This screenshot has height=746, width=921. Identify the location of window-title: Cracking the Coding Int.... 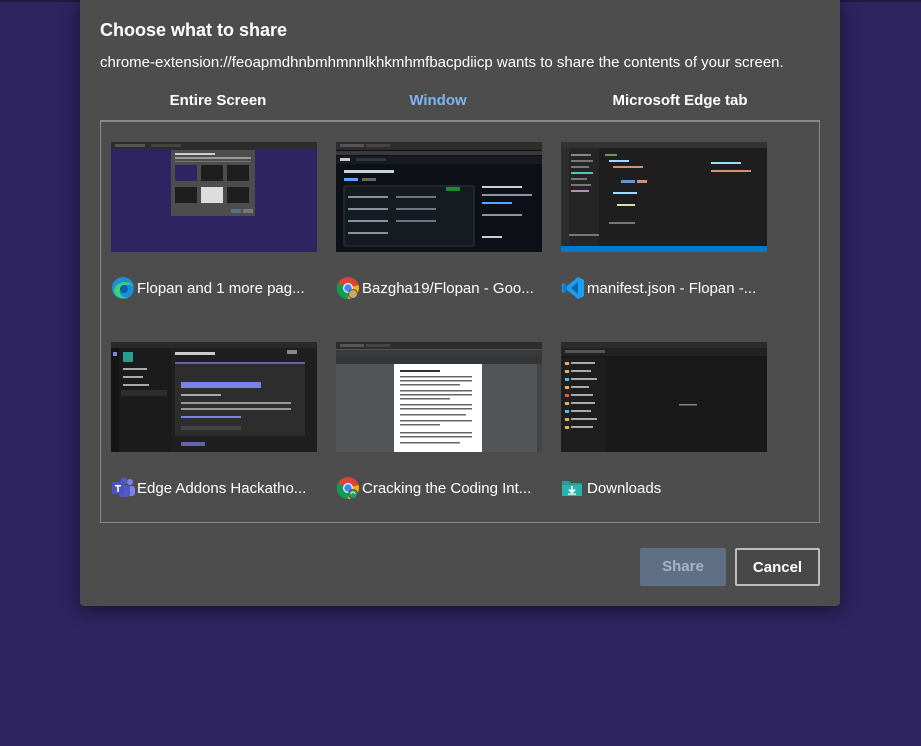
(447, 488).